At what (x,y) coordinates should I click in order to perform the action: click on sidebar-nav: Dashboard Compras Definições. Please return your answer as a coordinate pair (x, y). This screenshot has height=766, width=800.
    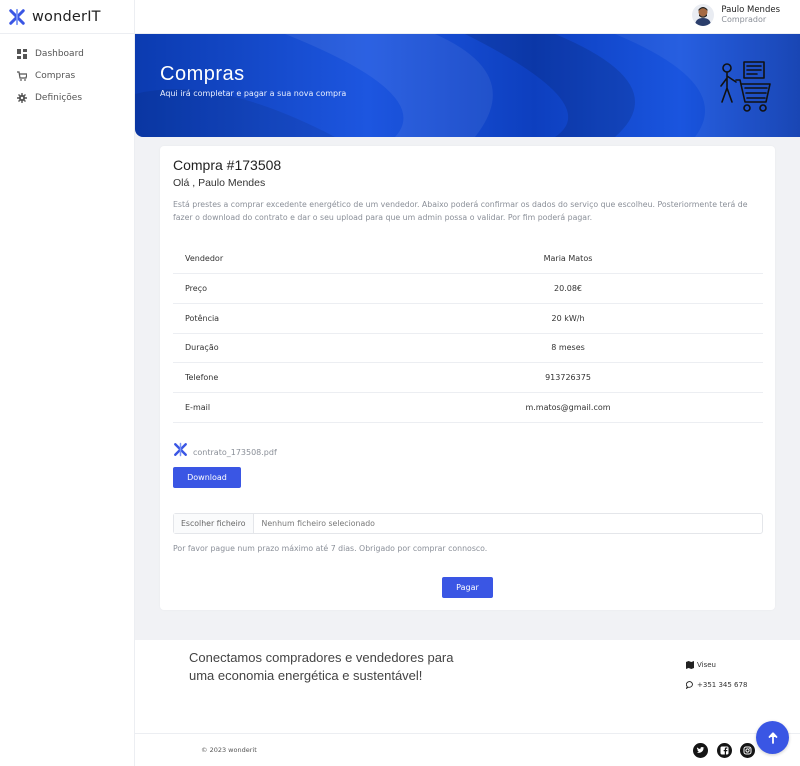
    Looking at the image, I should click on (67, 71).